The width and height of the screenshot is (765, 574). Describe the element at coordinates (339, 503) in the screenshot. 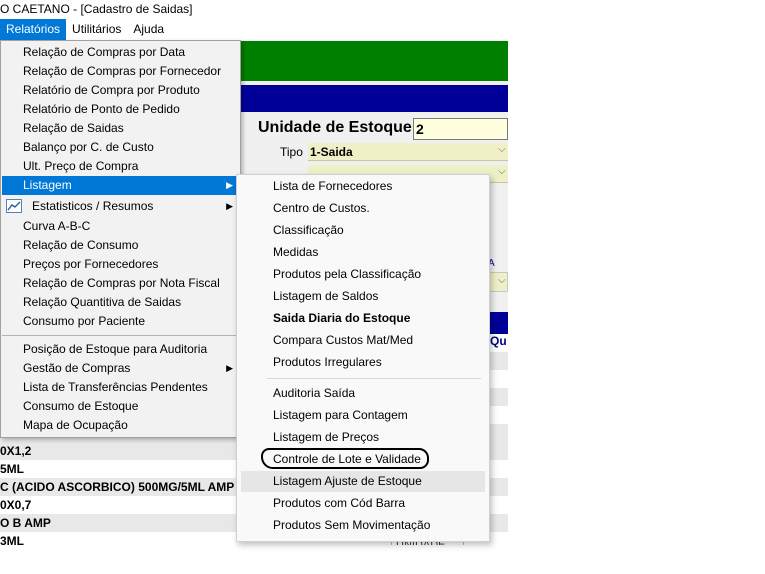

I see `menu-item-label: Produtos com Cód Barra` at that location.